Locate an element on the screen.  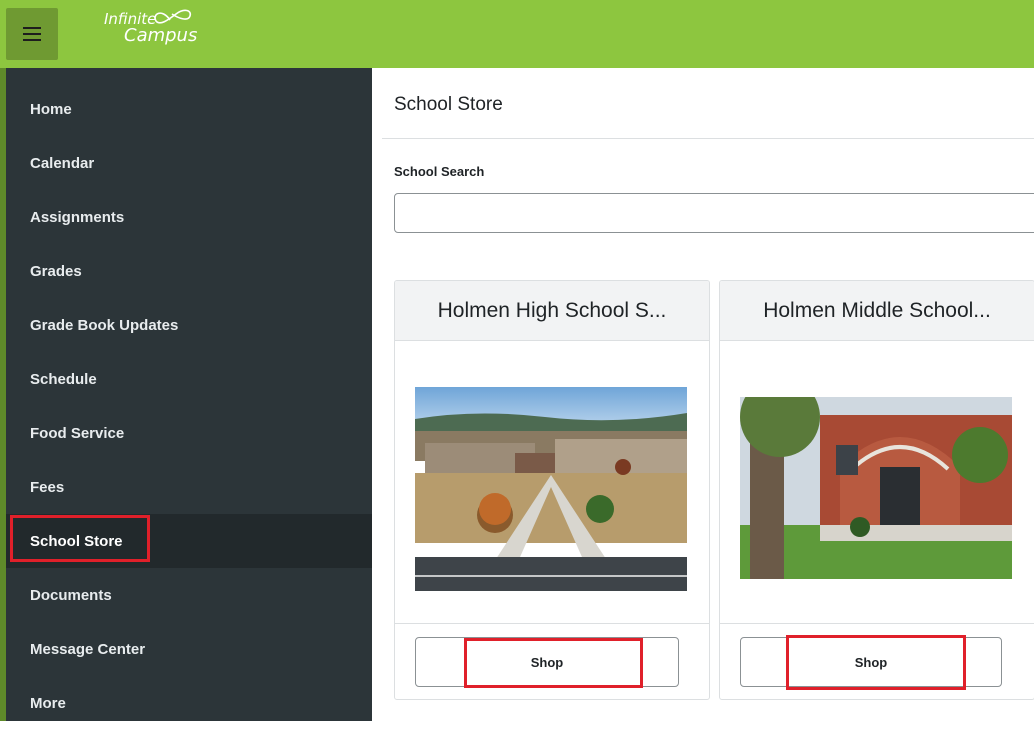
sidebar-item-label: Message Center is located at coordinates (88, 649).